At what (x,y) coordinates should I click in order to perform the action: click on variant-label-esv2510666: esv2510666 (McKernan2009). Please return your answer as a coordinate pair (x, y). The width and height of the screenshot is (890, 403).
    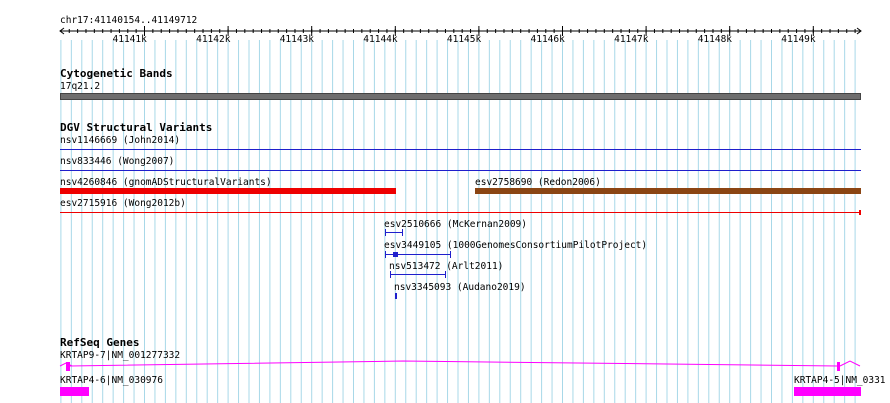
    Looking at the image, I should click on (455, 224).